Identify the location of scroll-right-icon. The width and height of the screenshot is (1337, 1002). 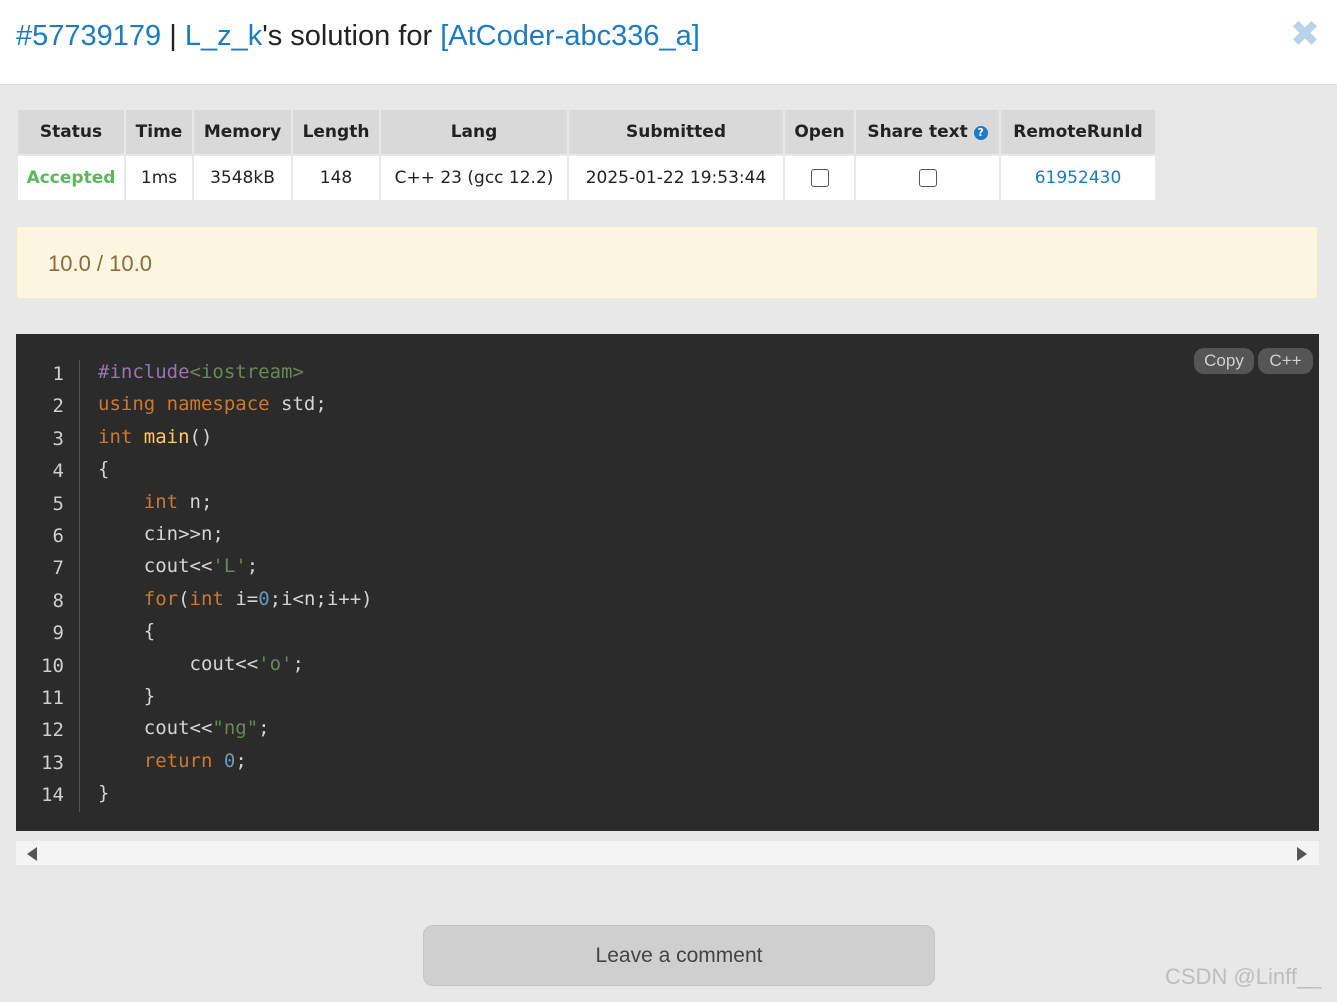
(1302, 854).